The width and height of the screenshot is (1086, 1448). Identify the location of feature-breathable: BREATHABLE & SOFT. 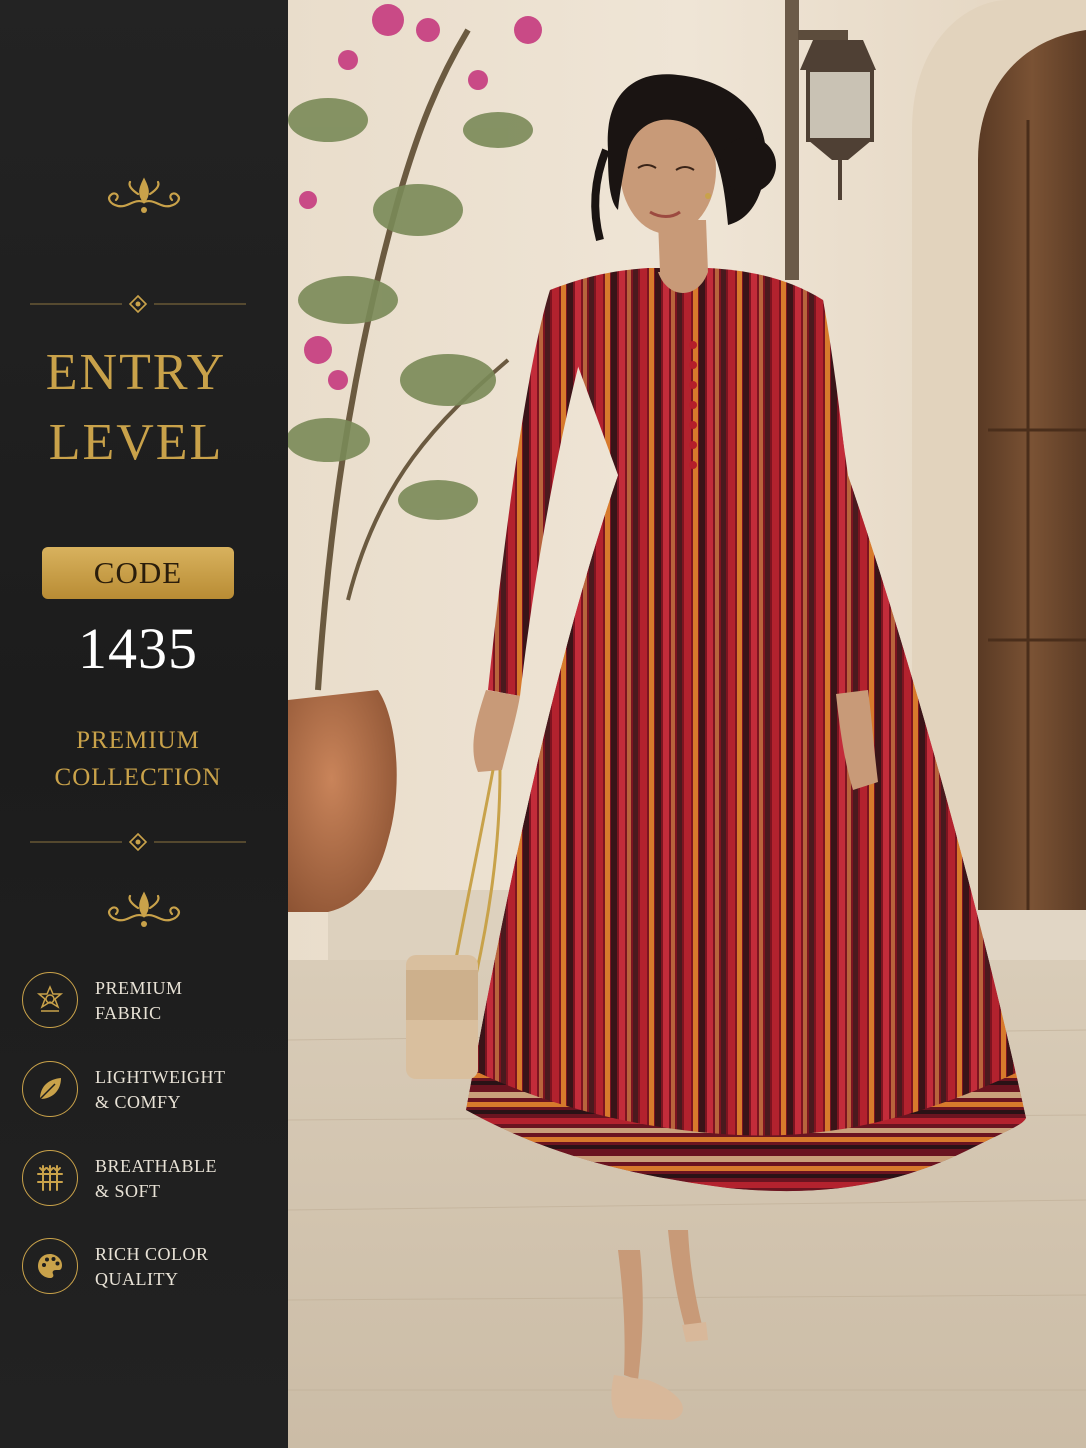
(152, 1180).